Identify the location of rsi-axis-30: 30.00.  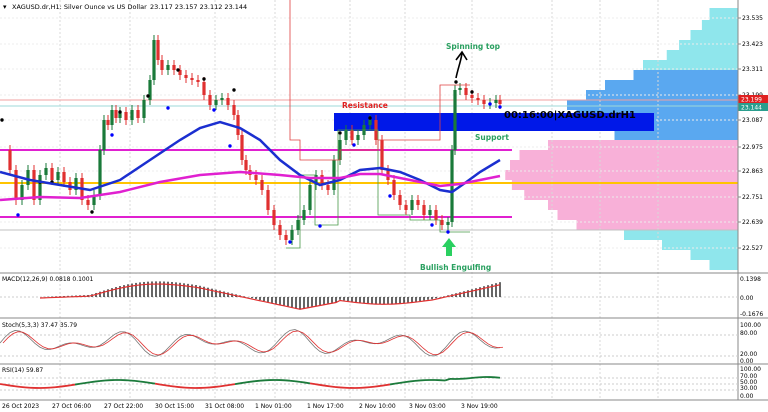
(748, 388).